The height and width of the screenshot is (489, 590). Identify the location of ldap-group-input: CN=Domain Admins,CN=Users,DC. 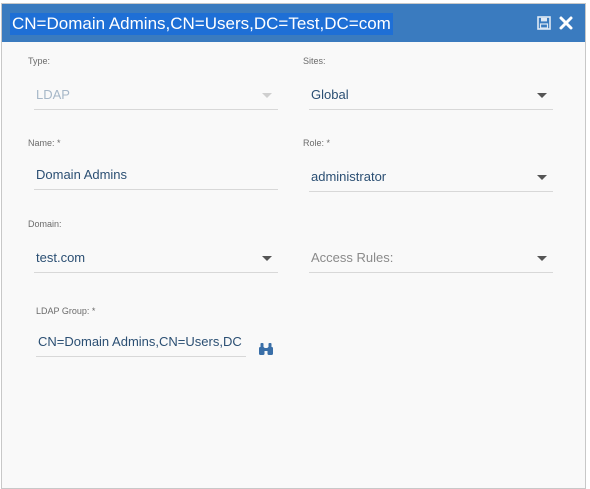
(141, 343).